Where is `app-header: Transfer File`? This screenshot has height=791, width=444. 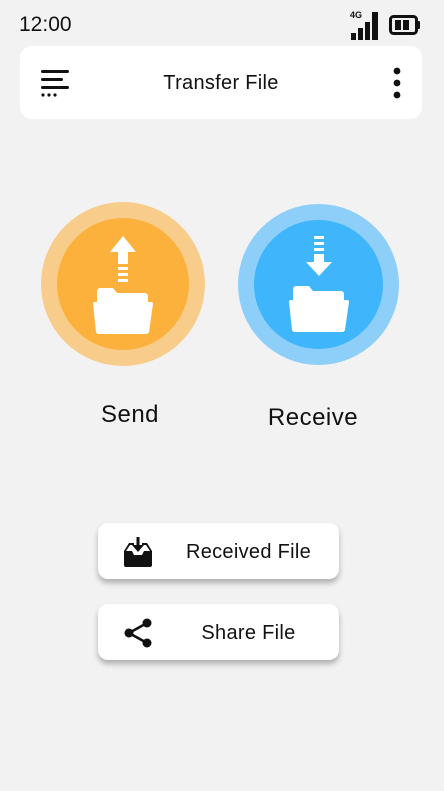
app-header: Transfer File is located at coordinates (221, 82).